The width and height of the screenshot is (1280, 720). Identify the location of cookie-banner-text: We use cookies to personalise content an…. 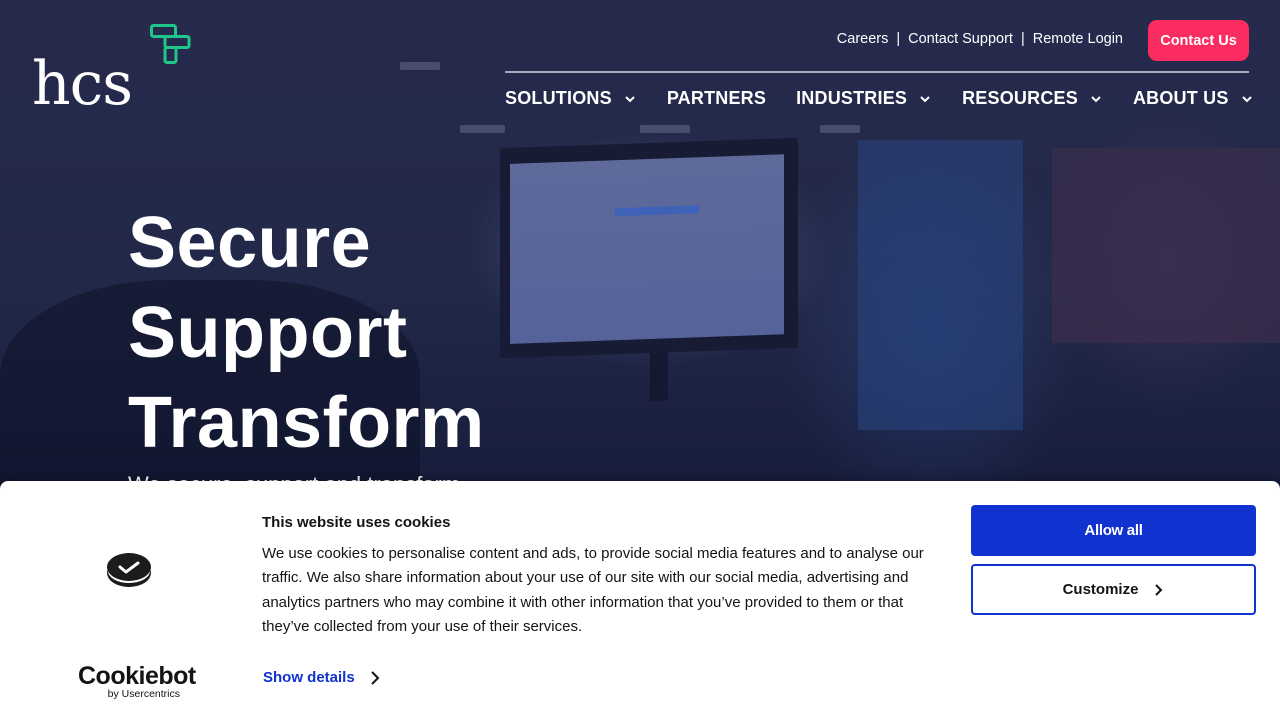
(593, 590).